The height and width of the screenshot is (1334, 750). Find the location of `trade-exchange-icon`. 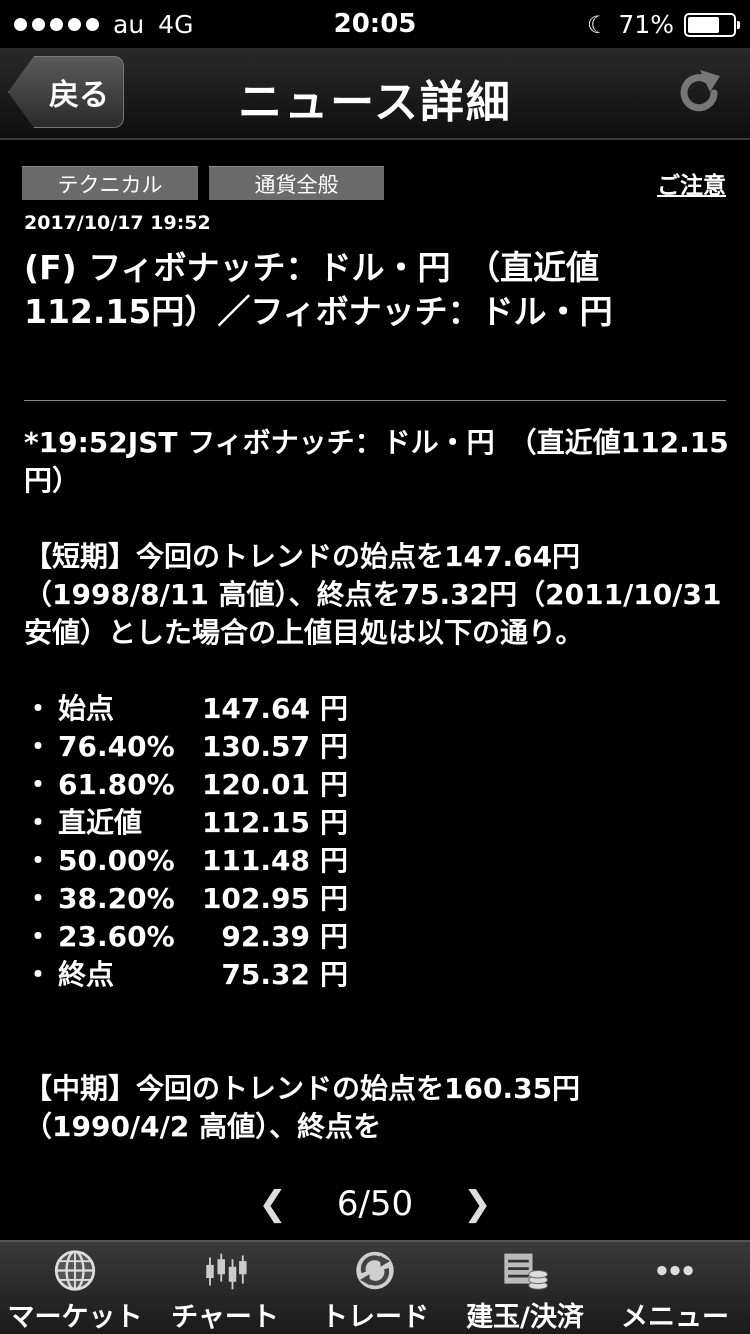

trade-exchange-icon is located at coordinates (375, 1270).